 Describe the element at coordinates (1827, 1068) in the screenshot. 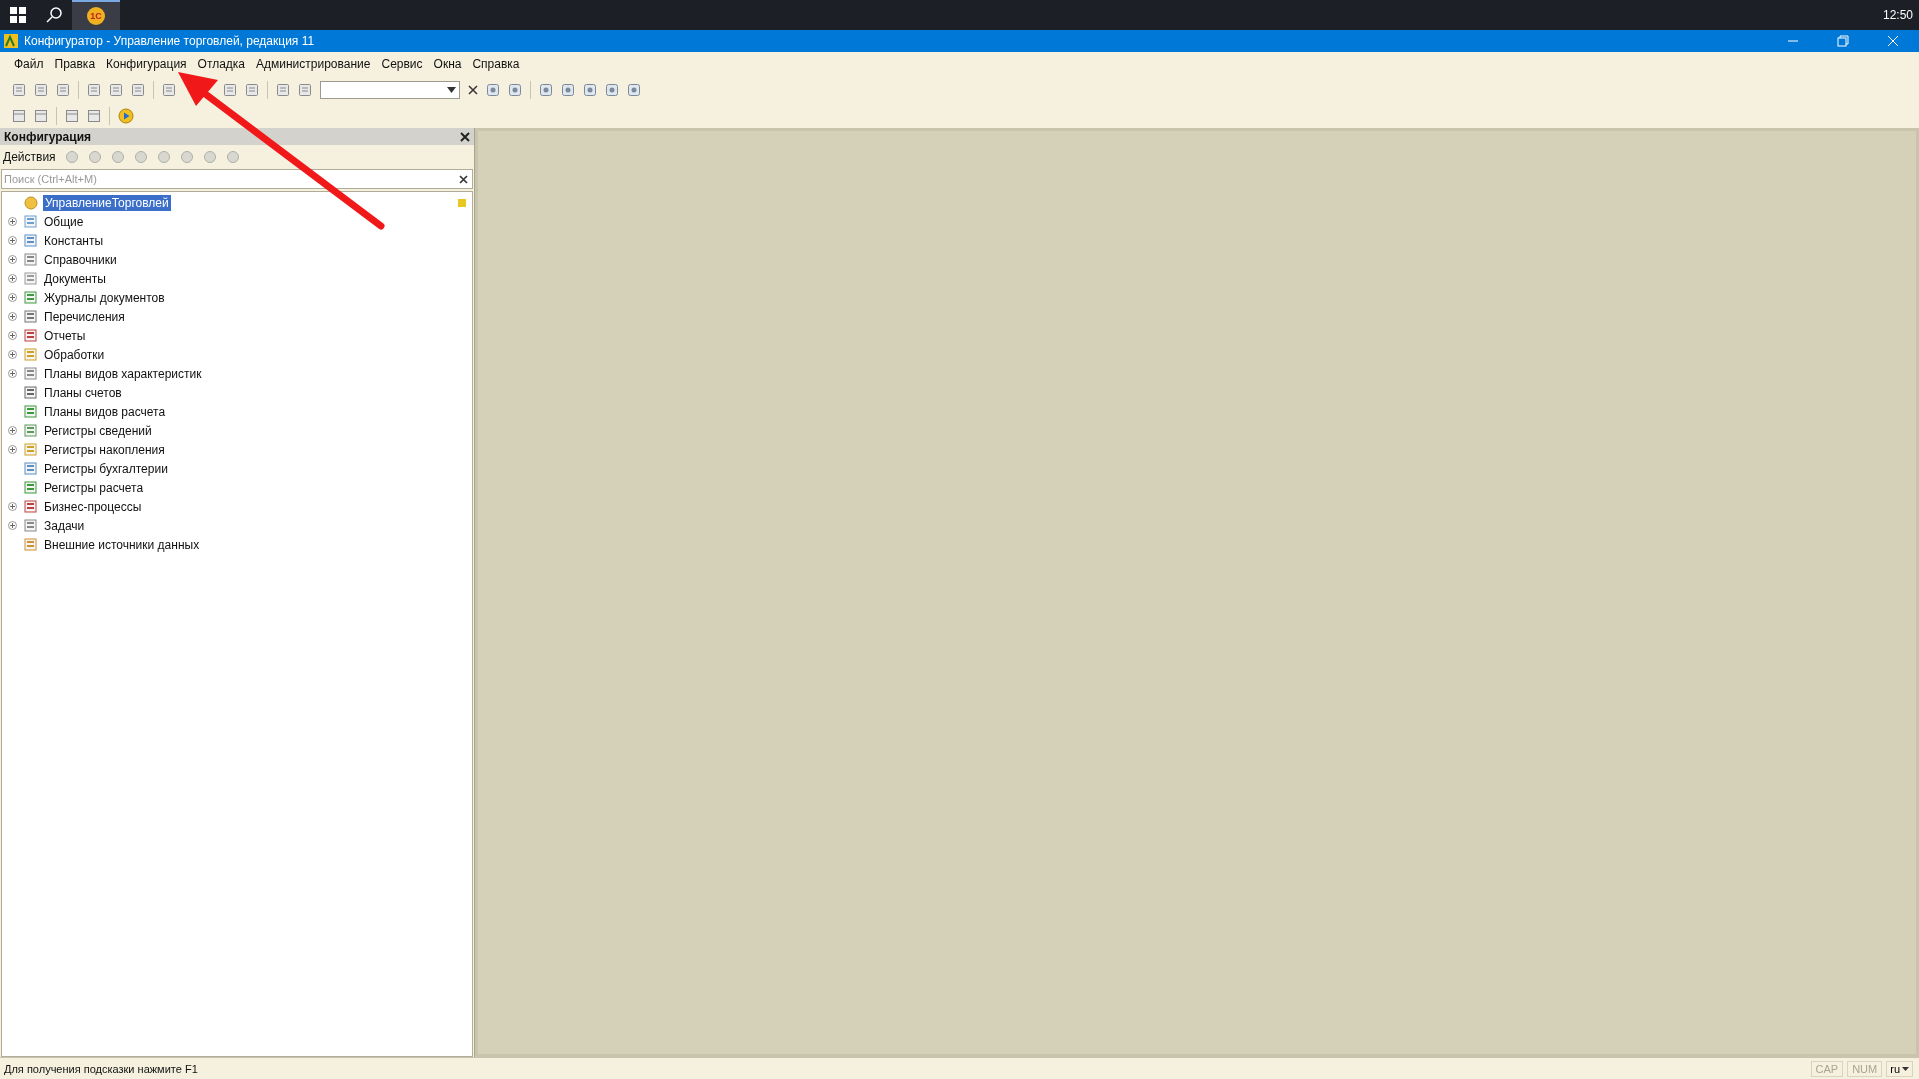

I see `key-indicator: CAP` at that location.